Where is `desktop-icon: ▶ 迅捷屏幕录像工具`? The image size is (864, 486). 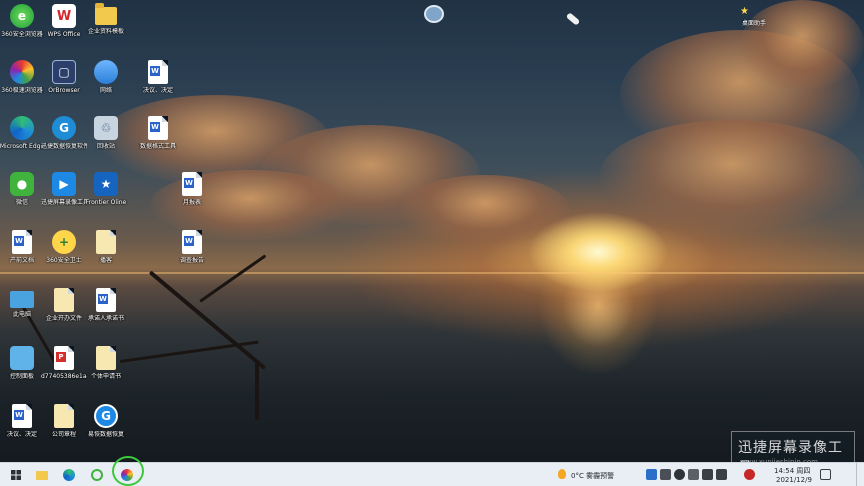 desktop-icon: ▶ 迅捷屏幕录像工具 is located at coordinates (64, 200).